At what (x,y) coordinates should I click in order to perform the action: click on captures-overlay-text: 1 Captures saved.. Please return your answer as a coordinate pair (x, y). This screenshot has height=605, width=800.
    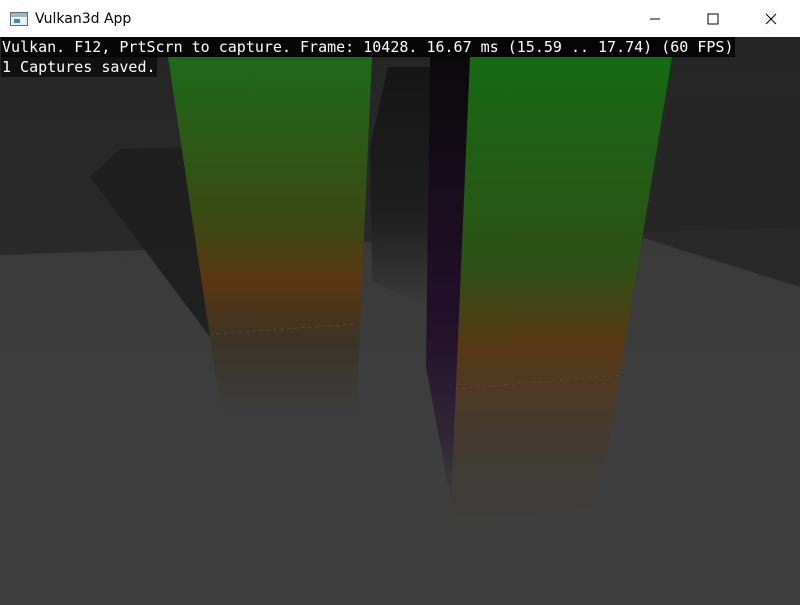
    Looking at the image, I should click on (79, 67).